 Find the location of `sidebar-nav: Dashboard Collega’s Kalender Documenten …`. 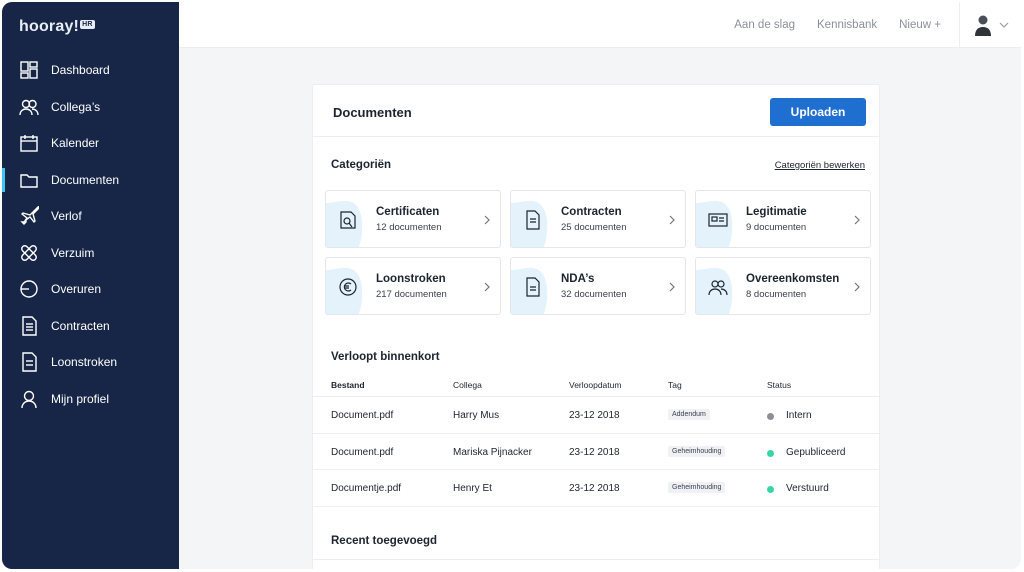

sidebar-nav: Dashboard Collega’s Kalender Documenten … is located at coordinates (90, 234).